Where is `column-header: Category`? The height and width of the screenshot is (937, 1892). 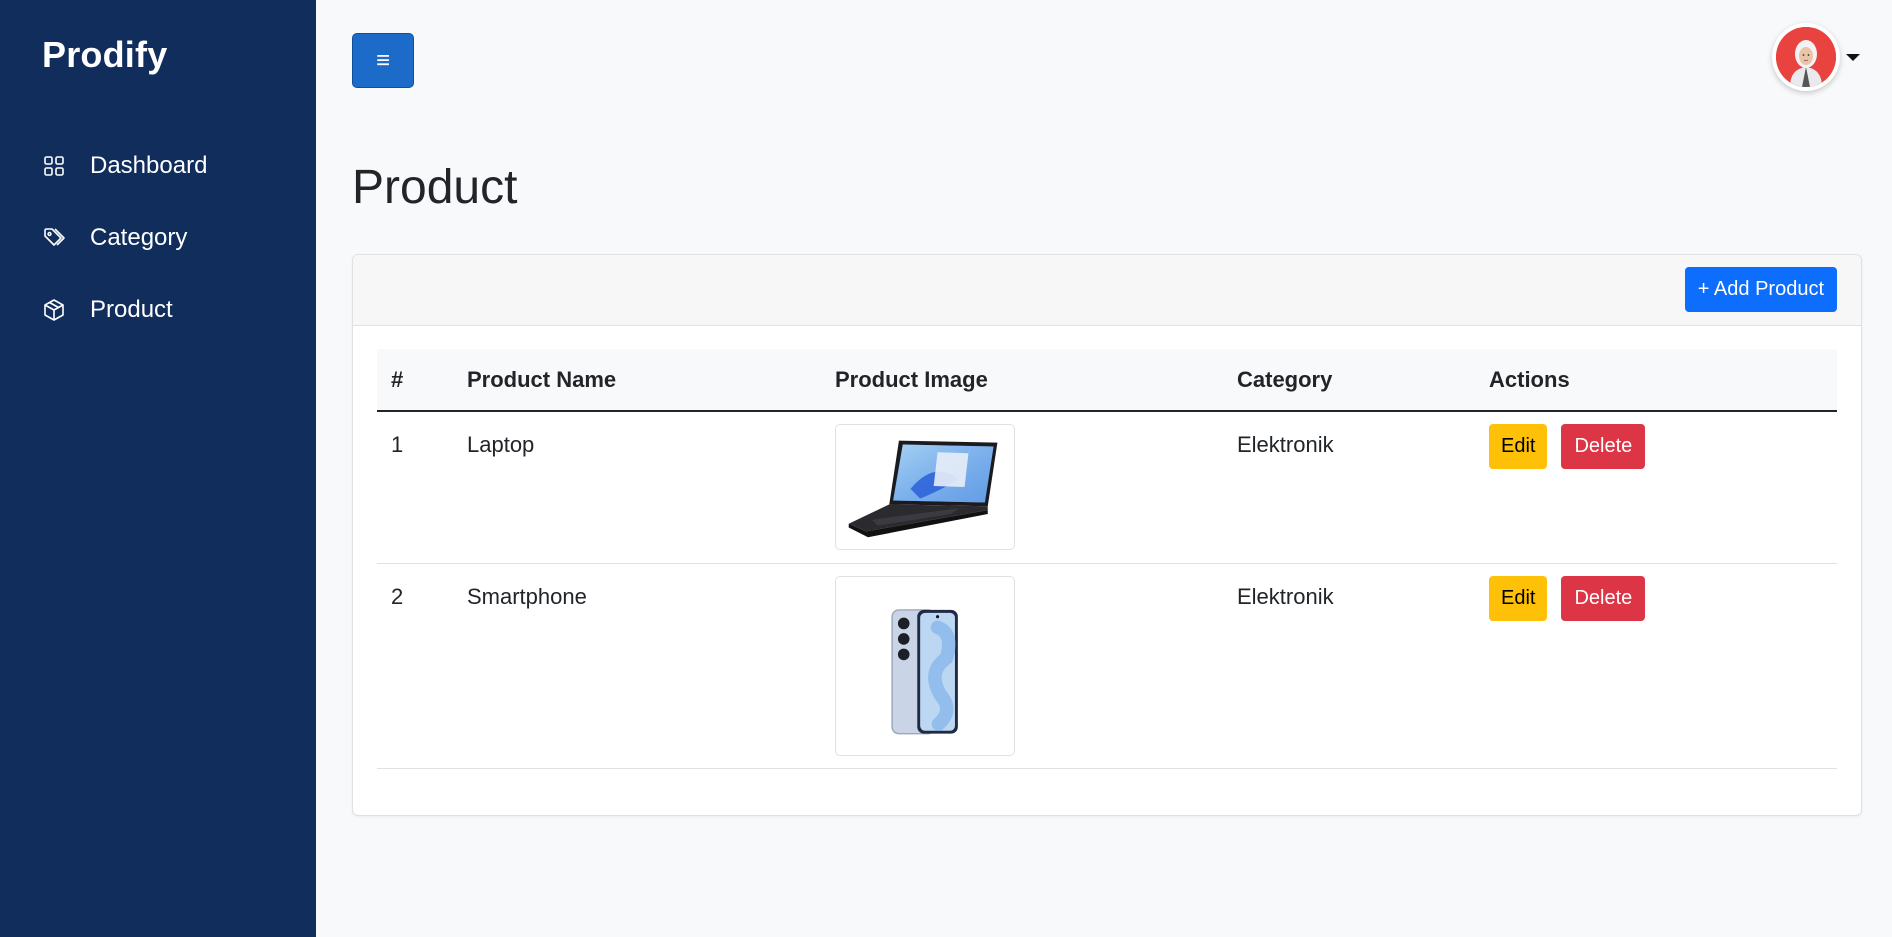 column-header: Category is located at coordinates (1285, 379).